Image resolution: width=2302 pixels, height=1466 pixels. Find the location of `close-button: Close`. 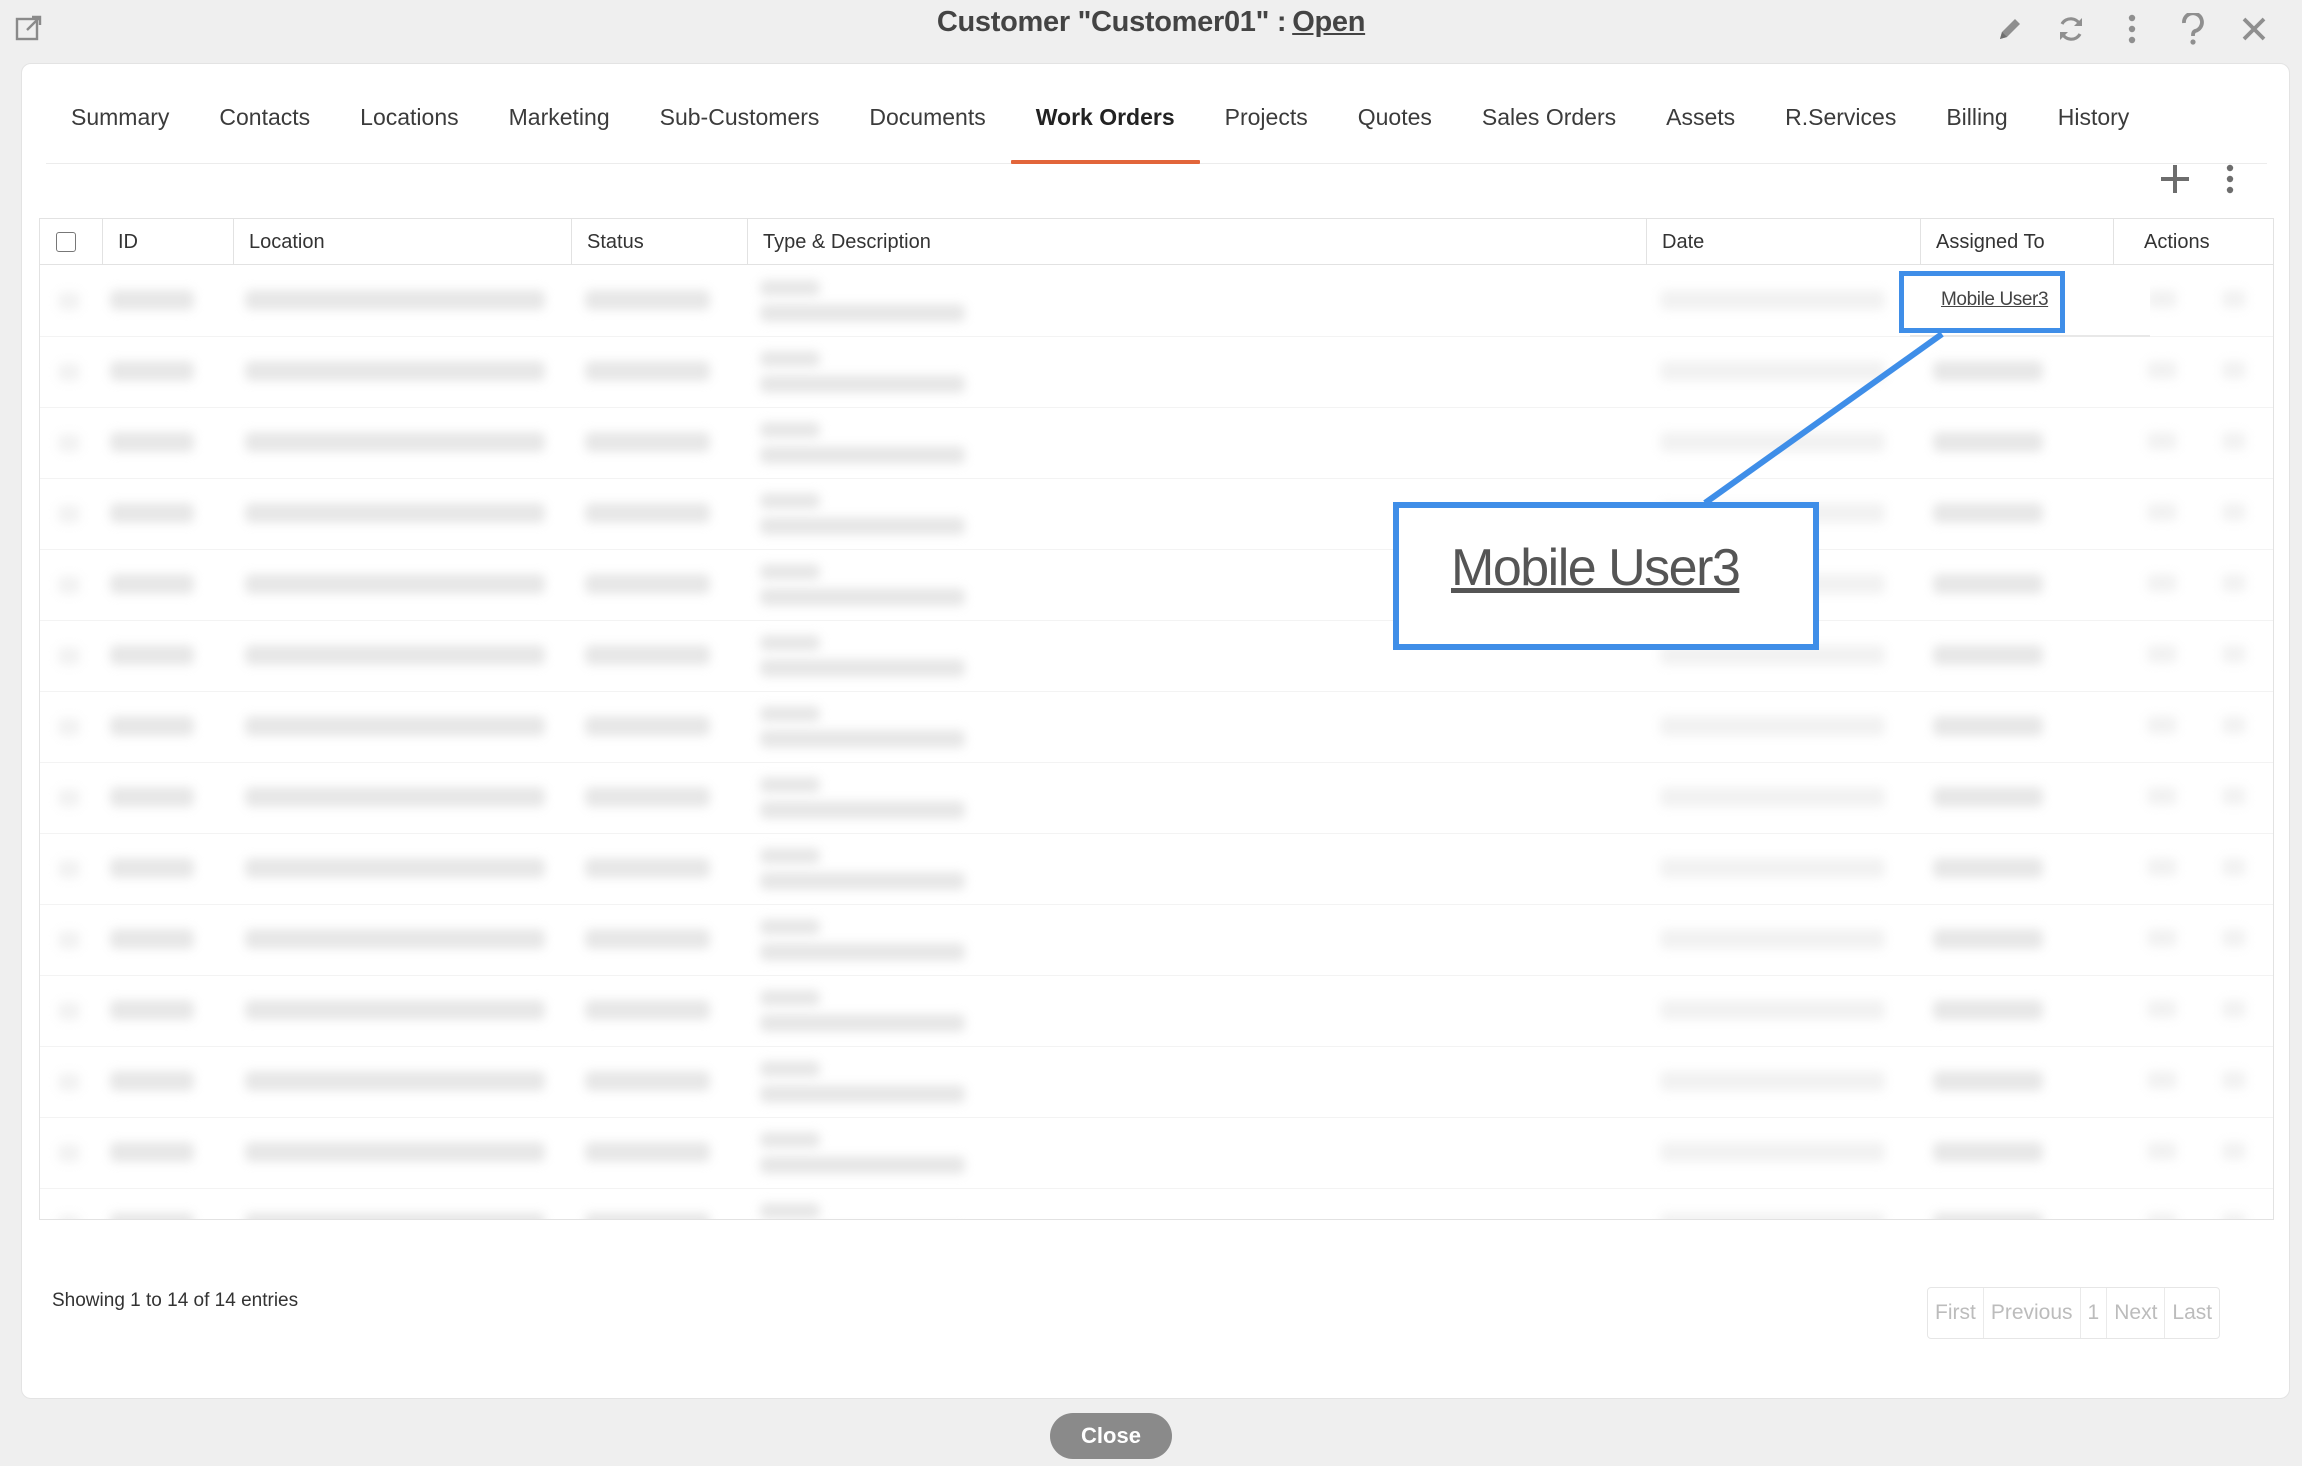

close-button: Close is located at coordinates (1111, 1436).